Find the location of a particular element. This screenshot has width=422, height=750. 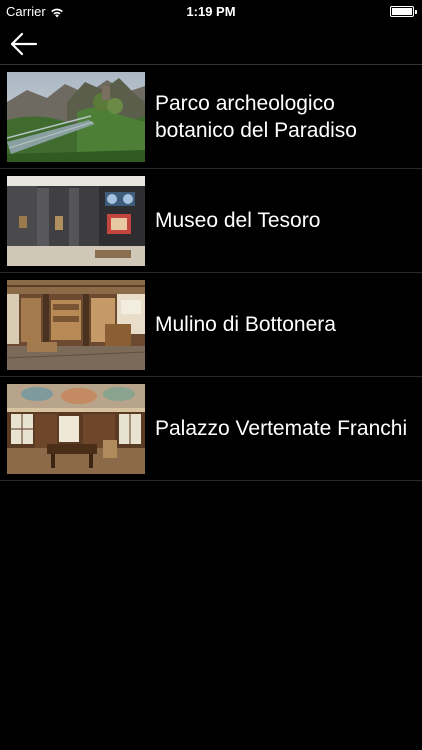

status-bar: Carrier 1:19 PM is located at coordinates (211, 11).